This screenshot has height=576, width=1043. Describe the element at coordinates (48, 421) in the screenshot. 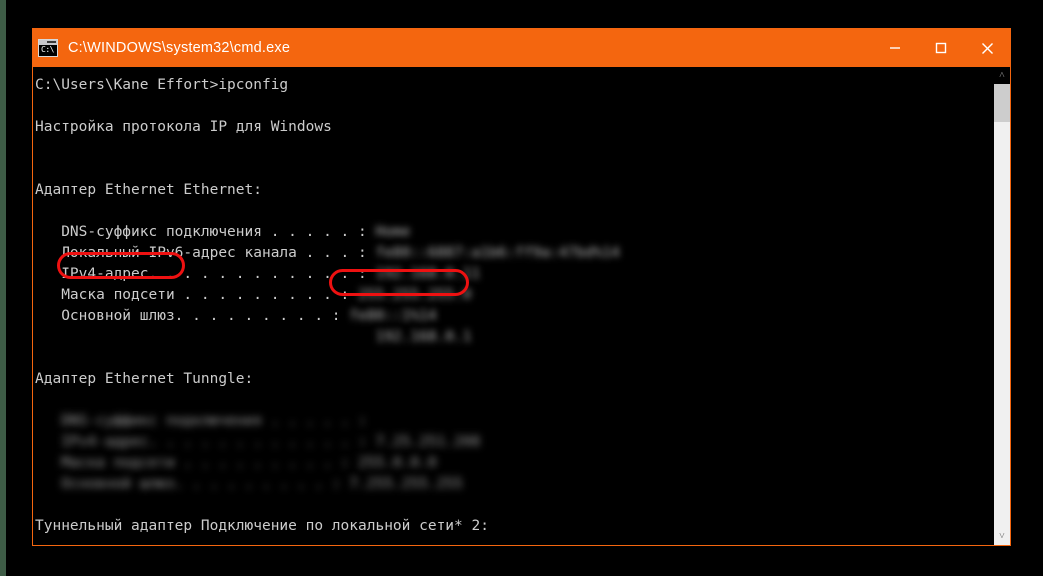

I see `tunngle-dns-suffix-indent` at that location.